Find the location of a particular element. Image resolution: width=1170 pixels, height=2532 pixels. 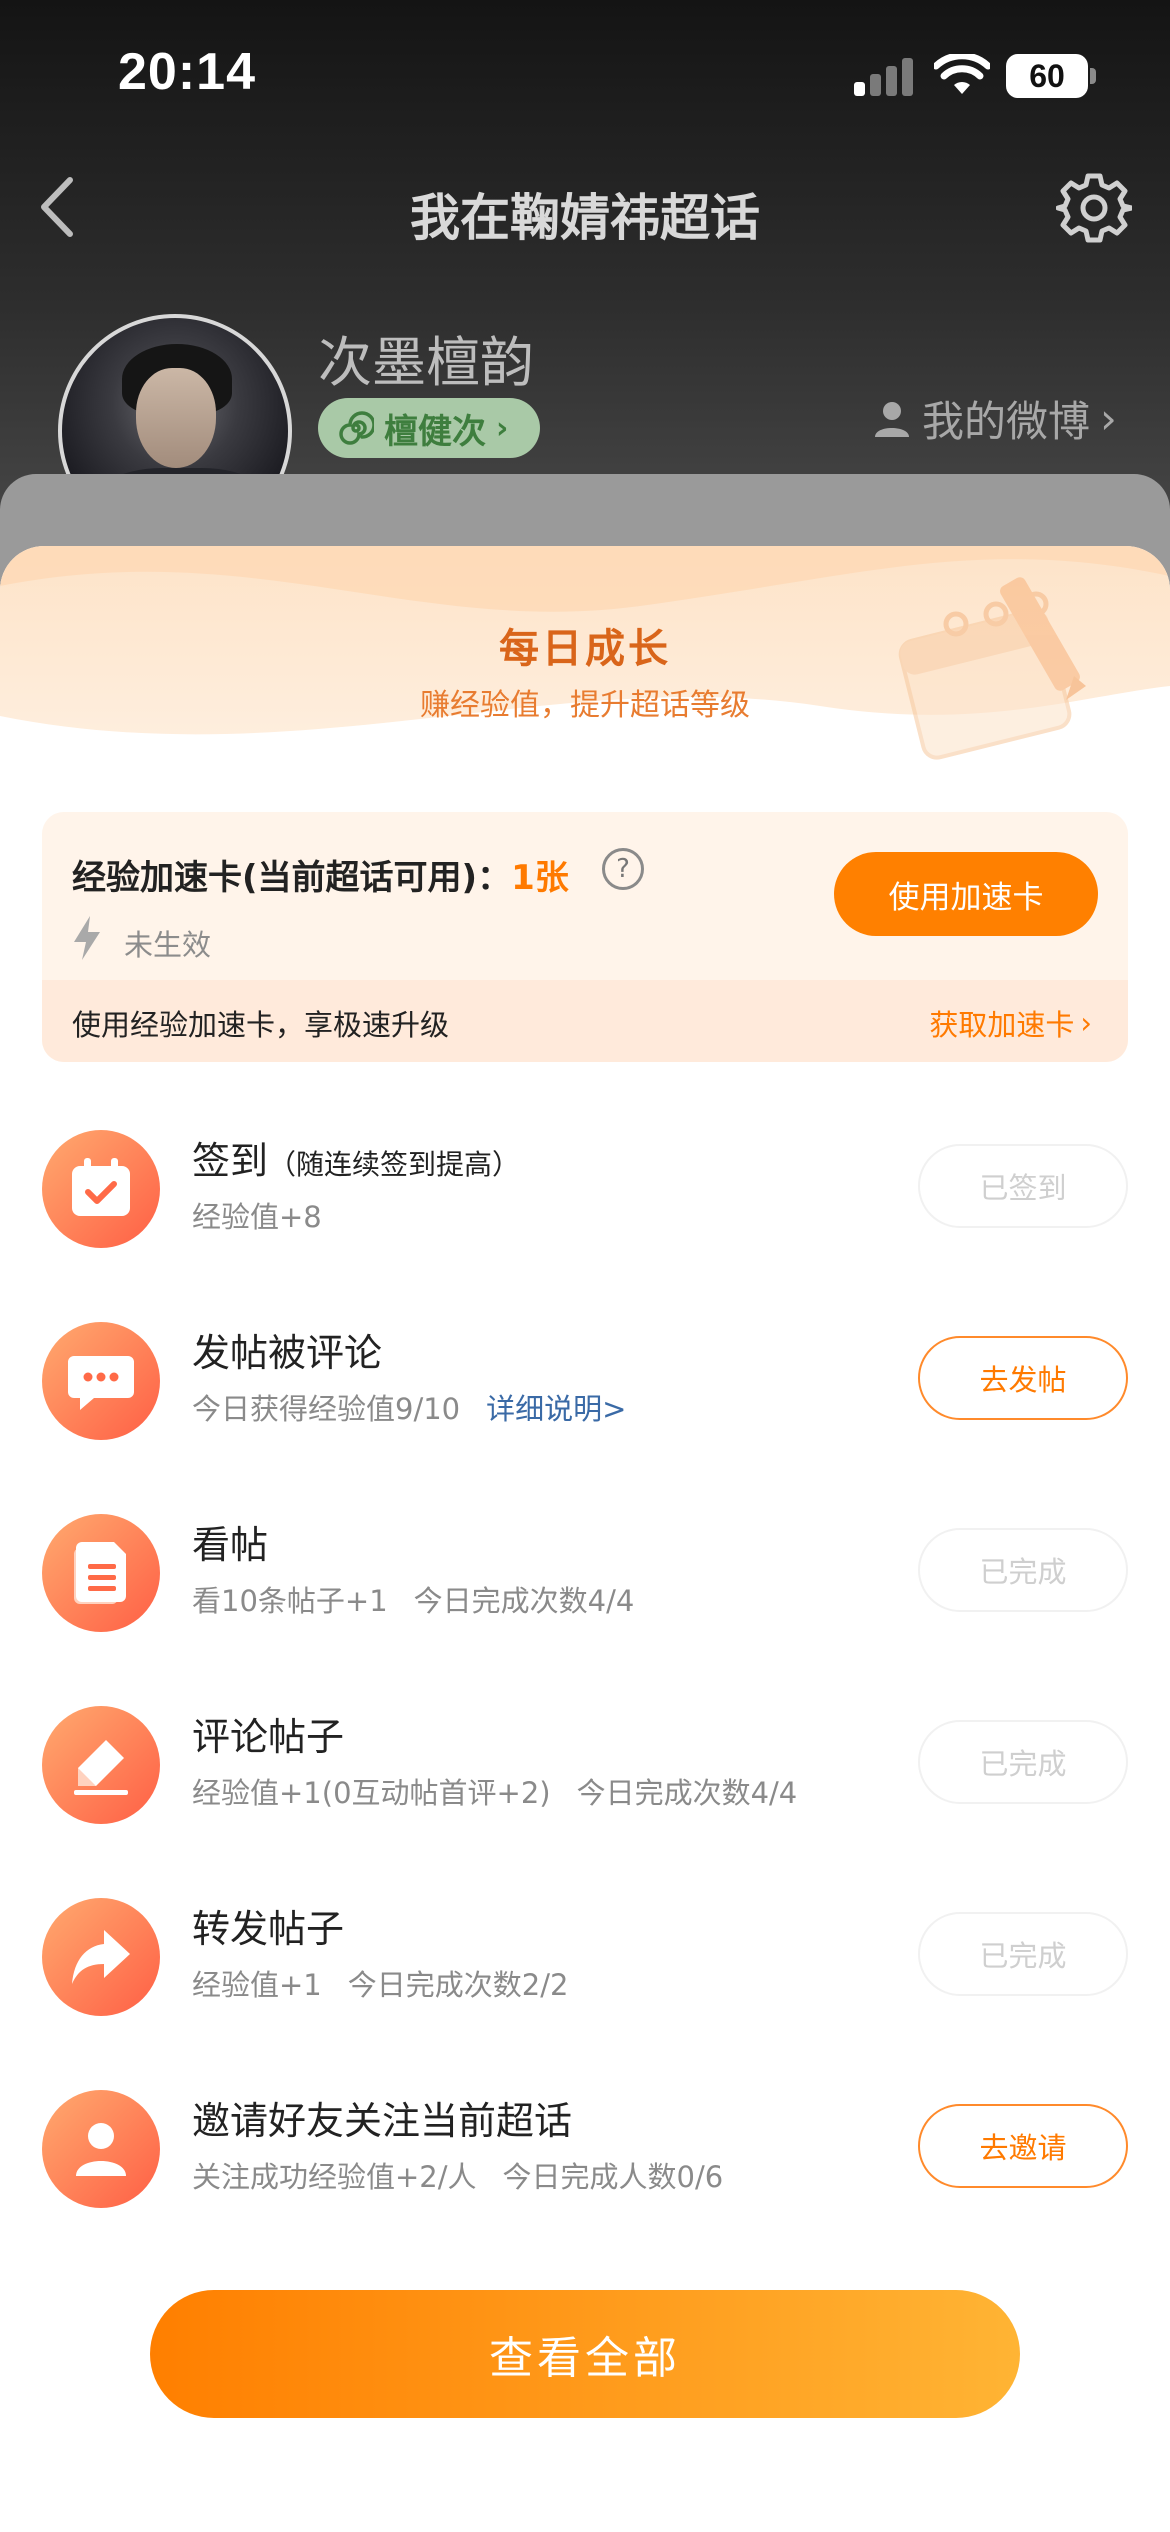

task-desc: 经验值+1 今日完成次数2/2 is located at coordinates (380, 1983).